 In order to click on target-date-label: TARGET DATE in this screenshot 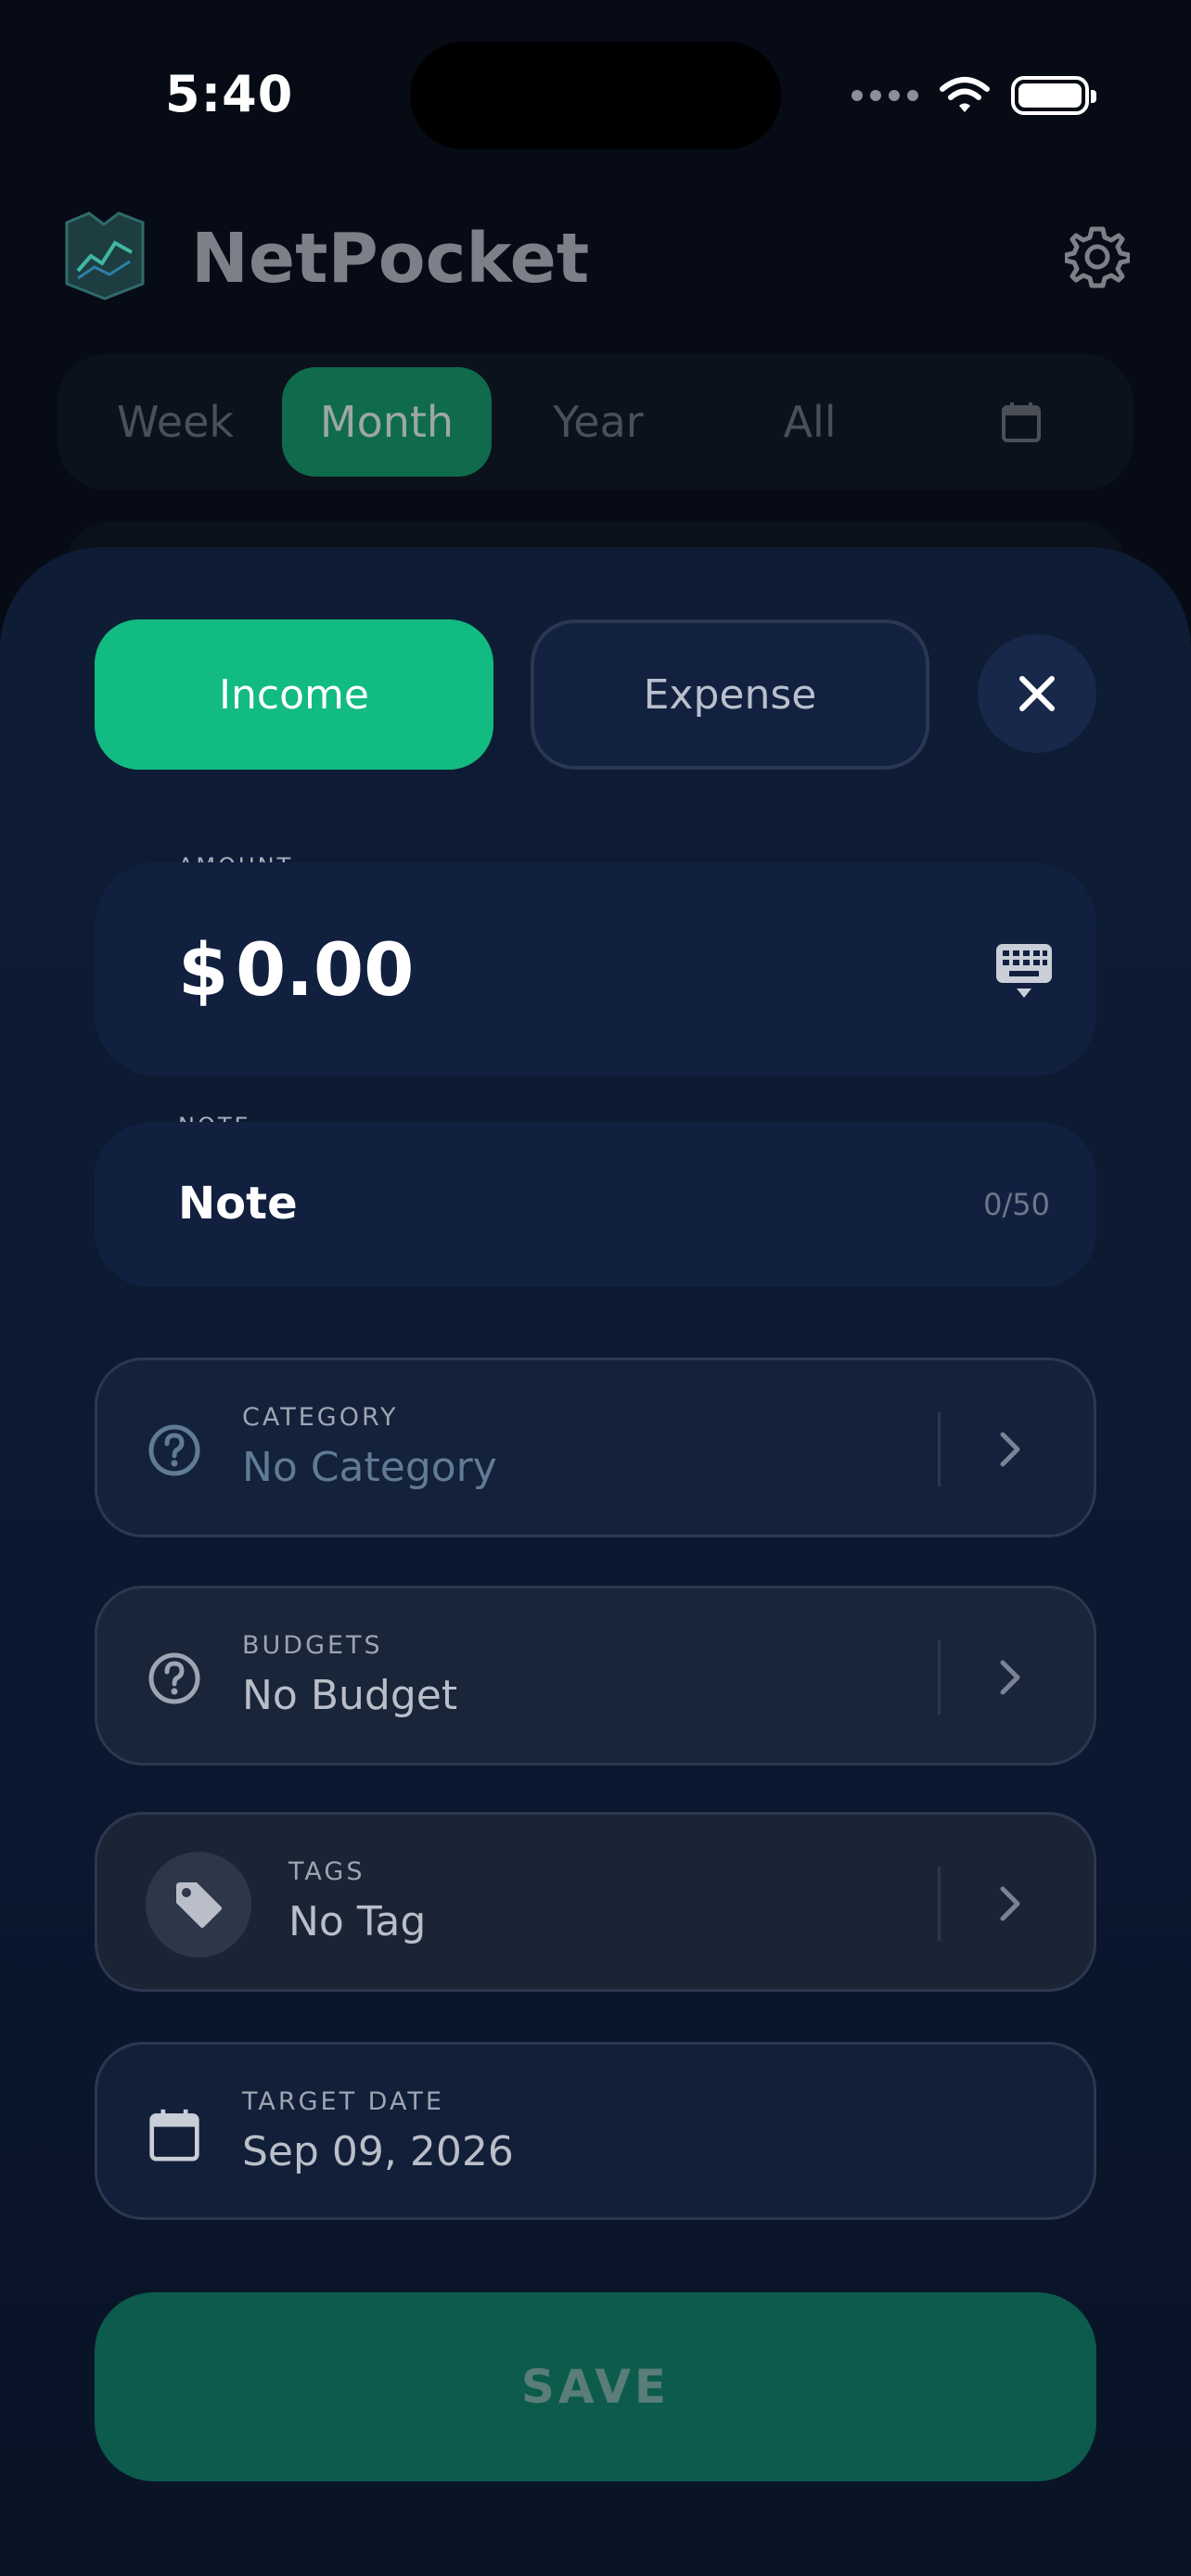, I will do `click(343, 2101)`.